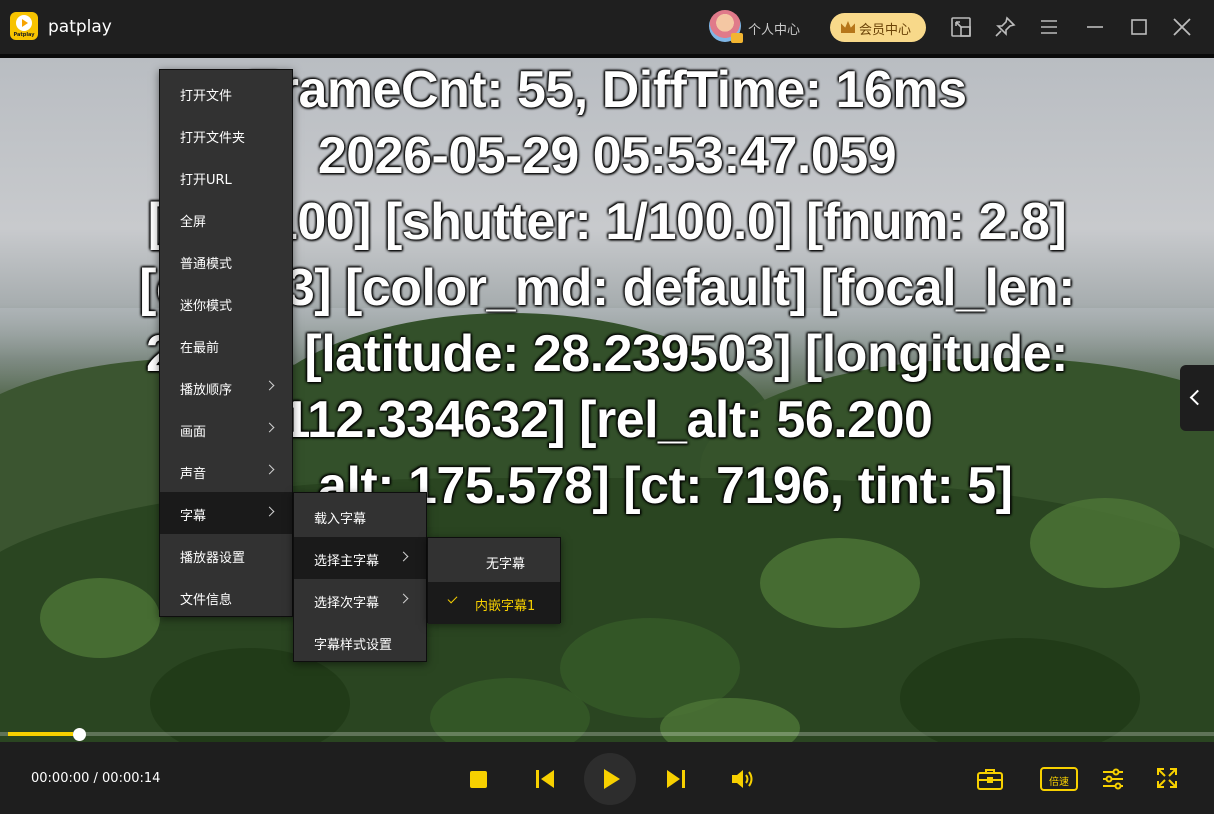 This screenshot has height=814, width=1214. Describe the element at coordinates (1005, 27) in the screenshot. I see `pin-icon` at that location.